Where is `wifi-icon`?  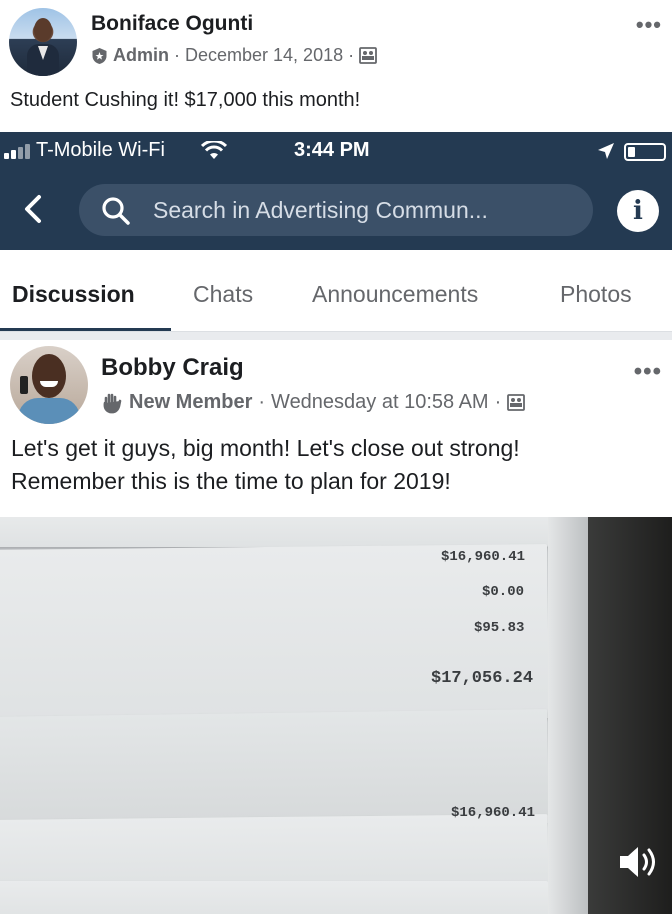
wifi-icon is located at coordinates (214, 150).